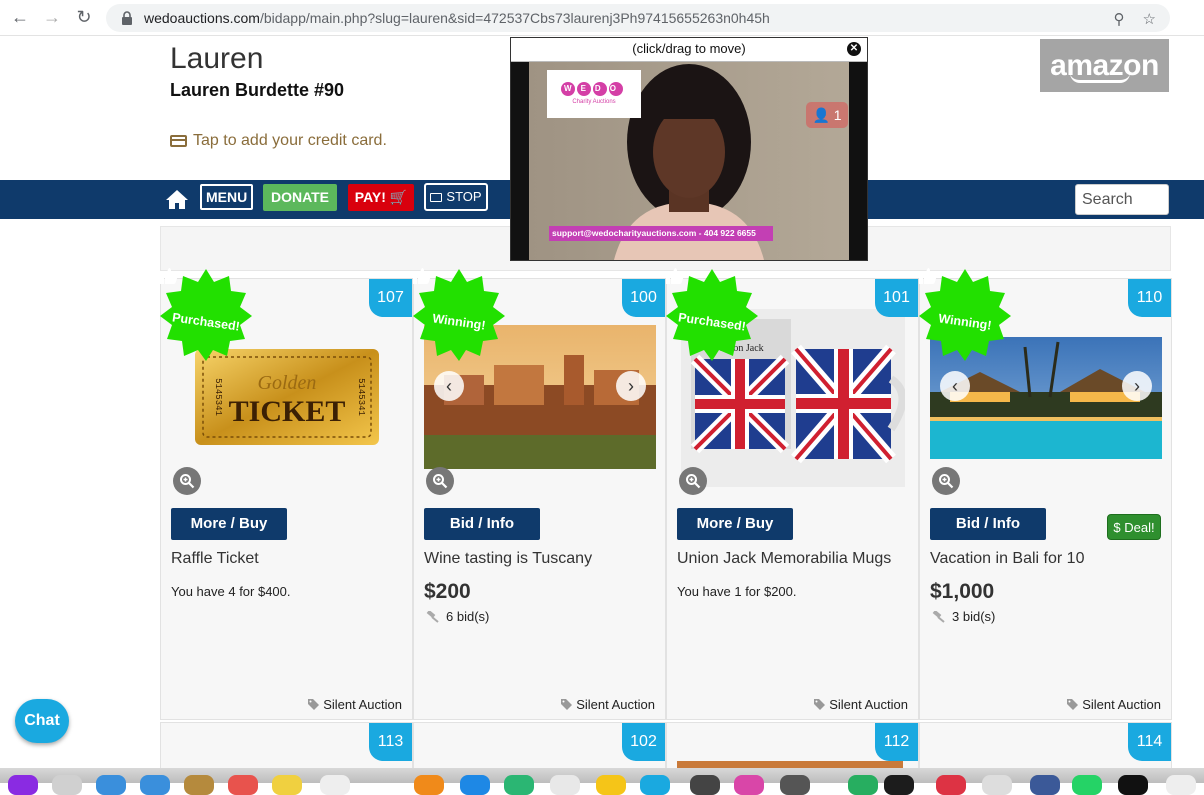 The width and height of the screenshot is (1204, 795). Describe the element at coordinates (127, 18) in the screenshot. I see `lock-icon` at that location.